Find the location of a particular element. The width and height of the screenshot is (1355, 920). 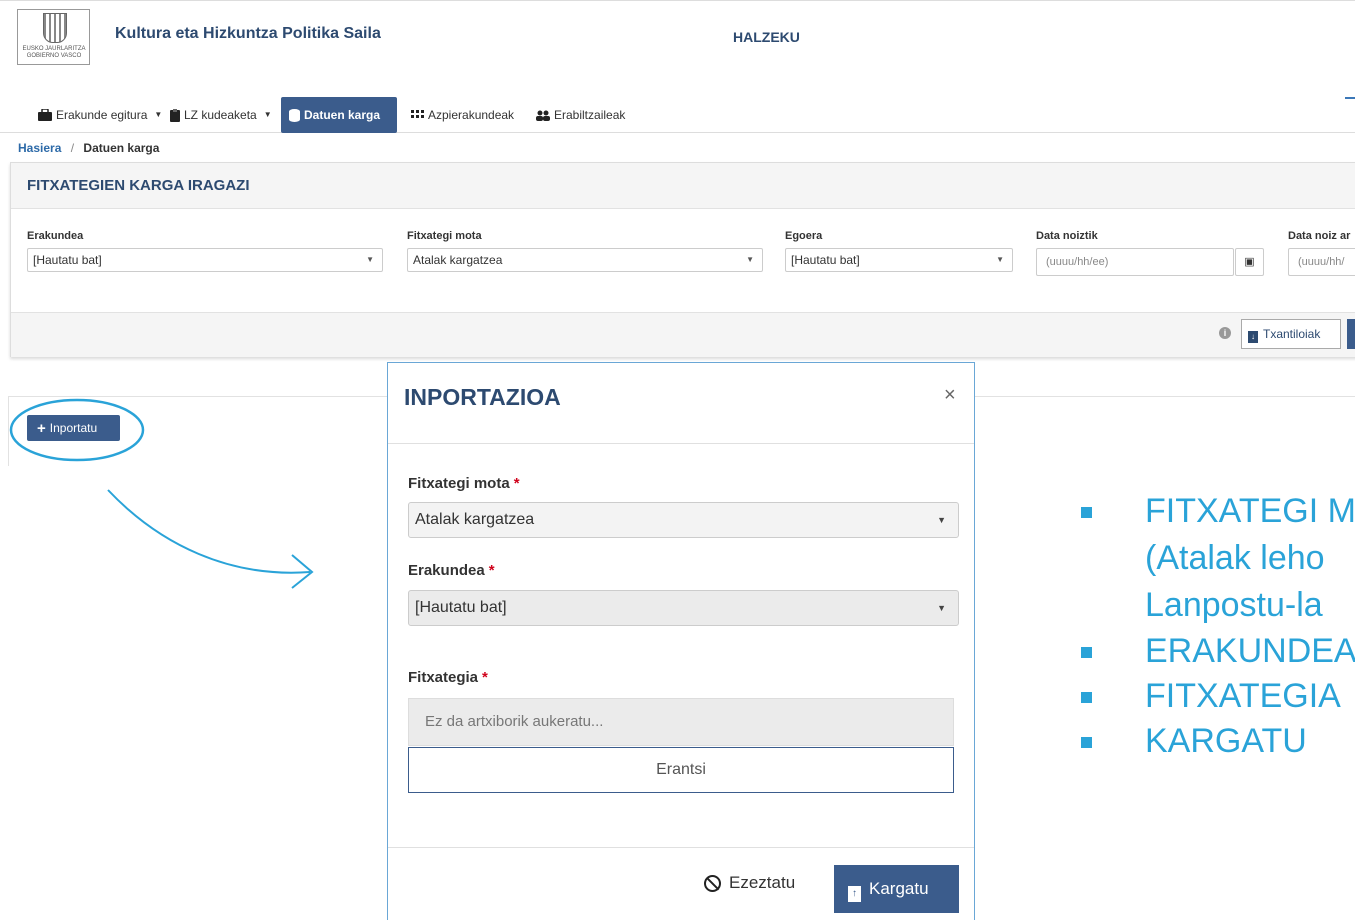

file-label: Fitxategia * is located at coordinates (448, 677).